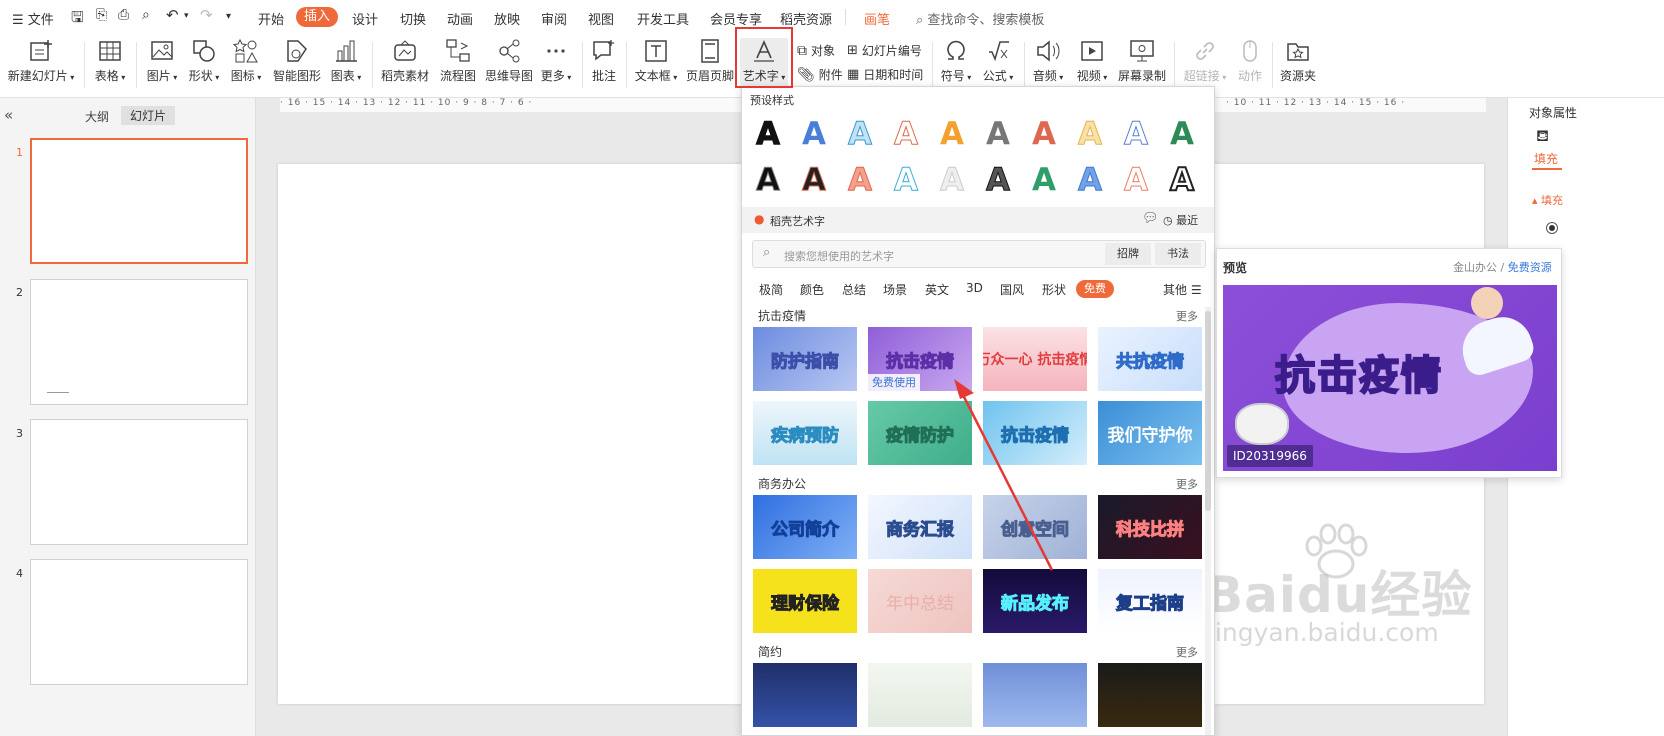  What do you see at coordinates (186, 16) in the screenshot?
I see `undo-dropdown-icon: ▾` at bounding box center [186, 16].